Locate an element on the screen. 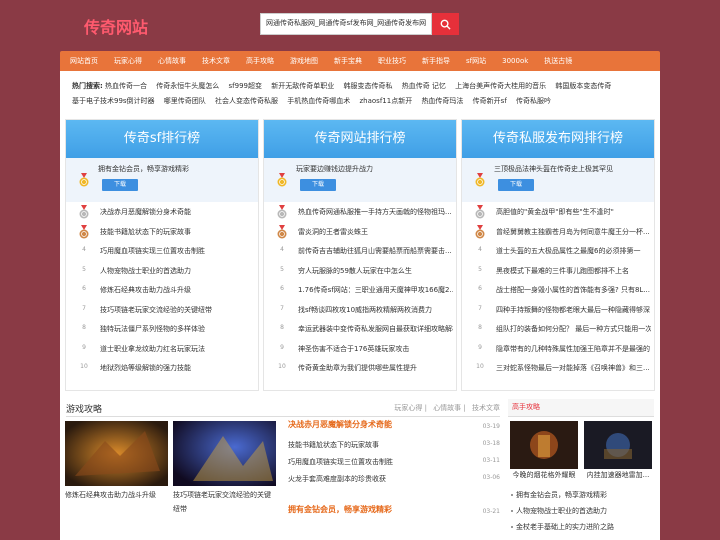  nav-item: 网站首页 is located at coordinates (83, 61).